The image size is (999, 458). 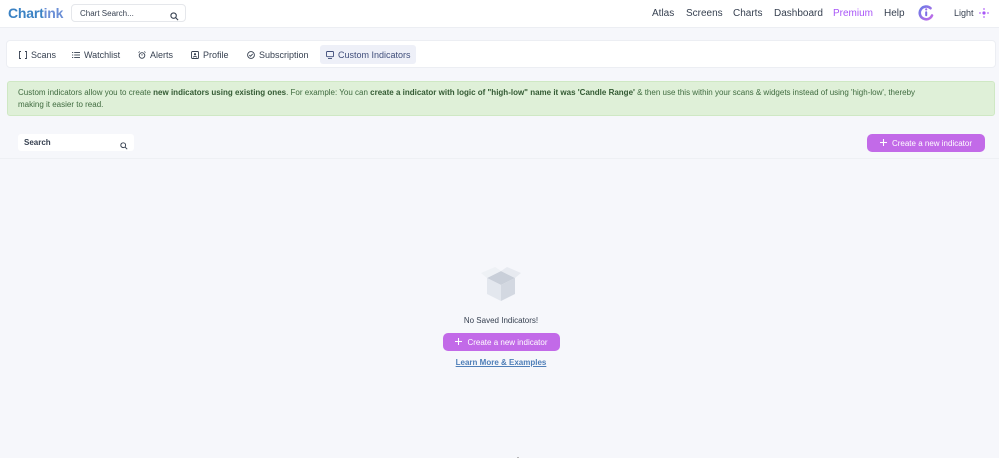 I want to click on logo-text-primary: Chart, so click(x=26, y=13).